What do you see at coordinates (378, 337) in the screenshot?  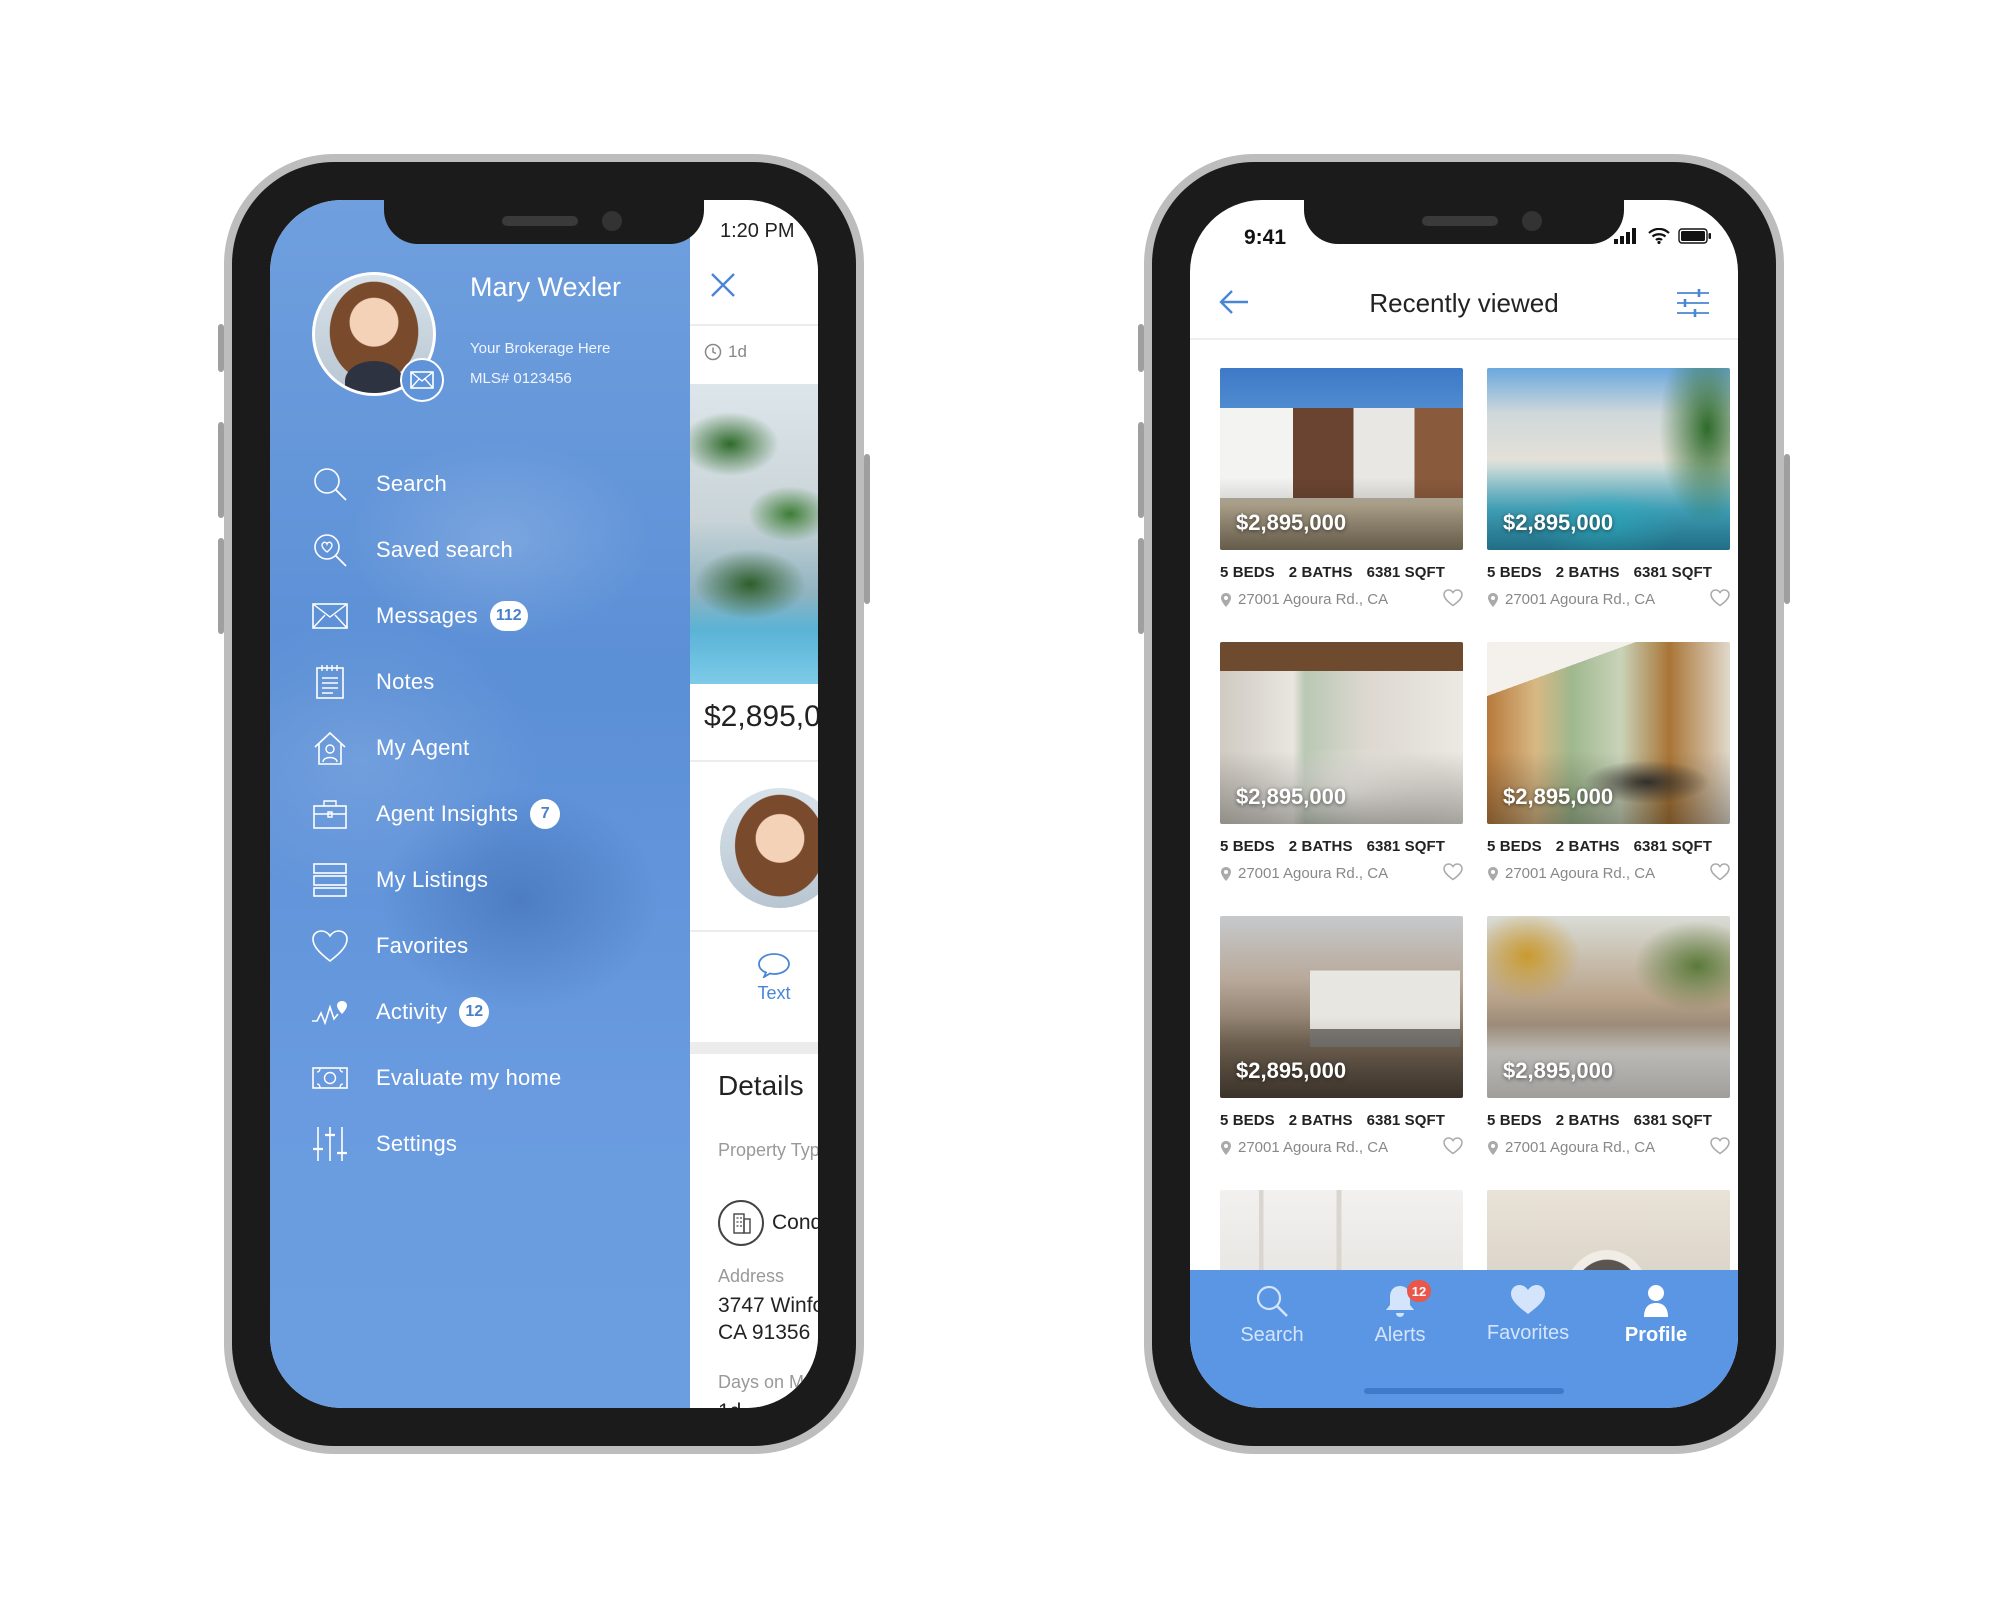 I see `profile-avatar-wrap` at bounding box center [378, 337].